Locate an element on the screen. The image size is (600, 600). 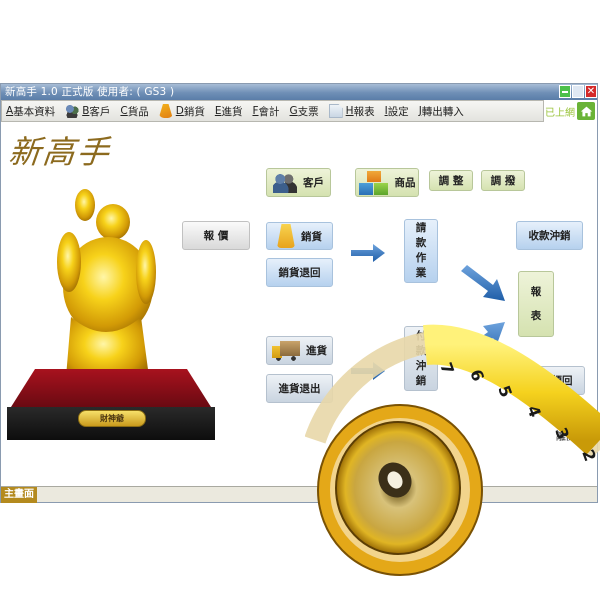
window-controls: ✕ is located at coordinates (578, 91).